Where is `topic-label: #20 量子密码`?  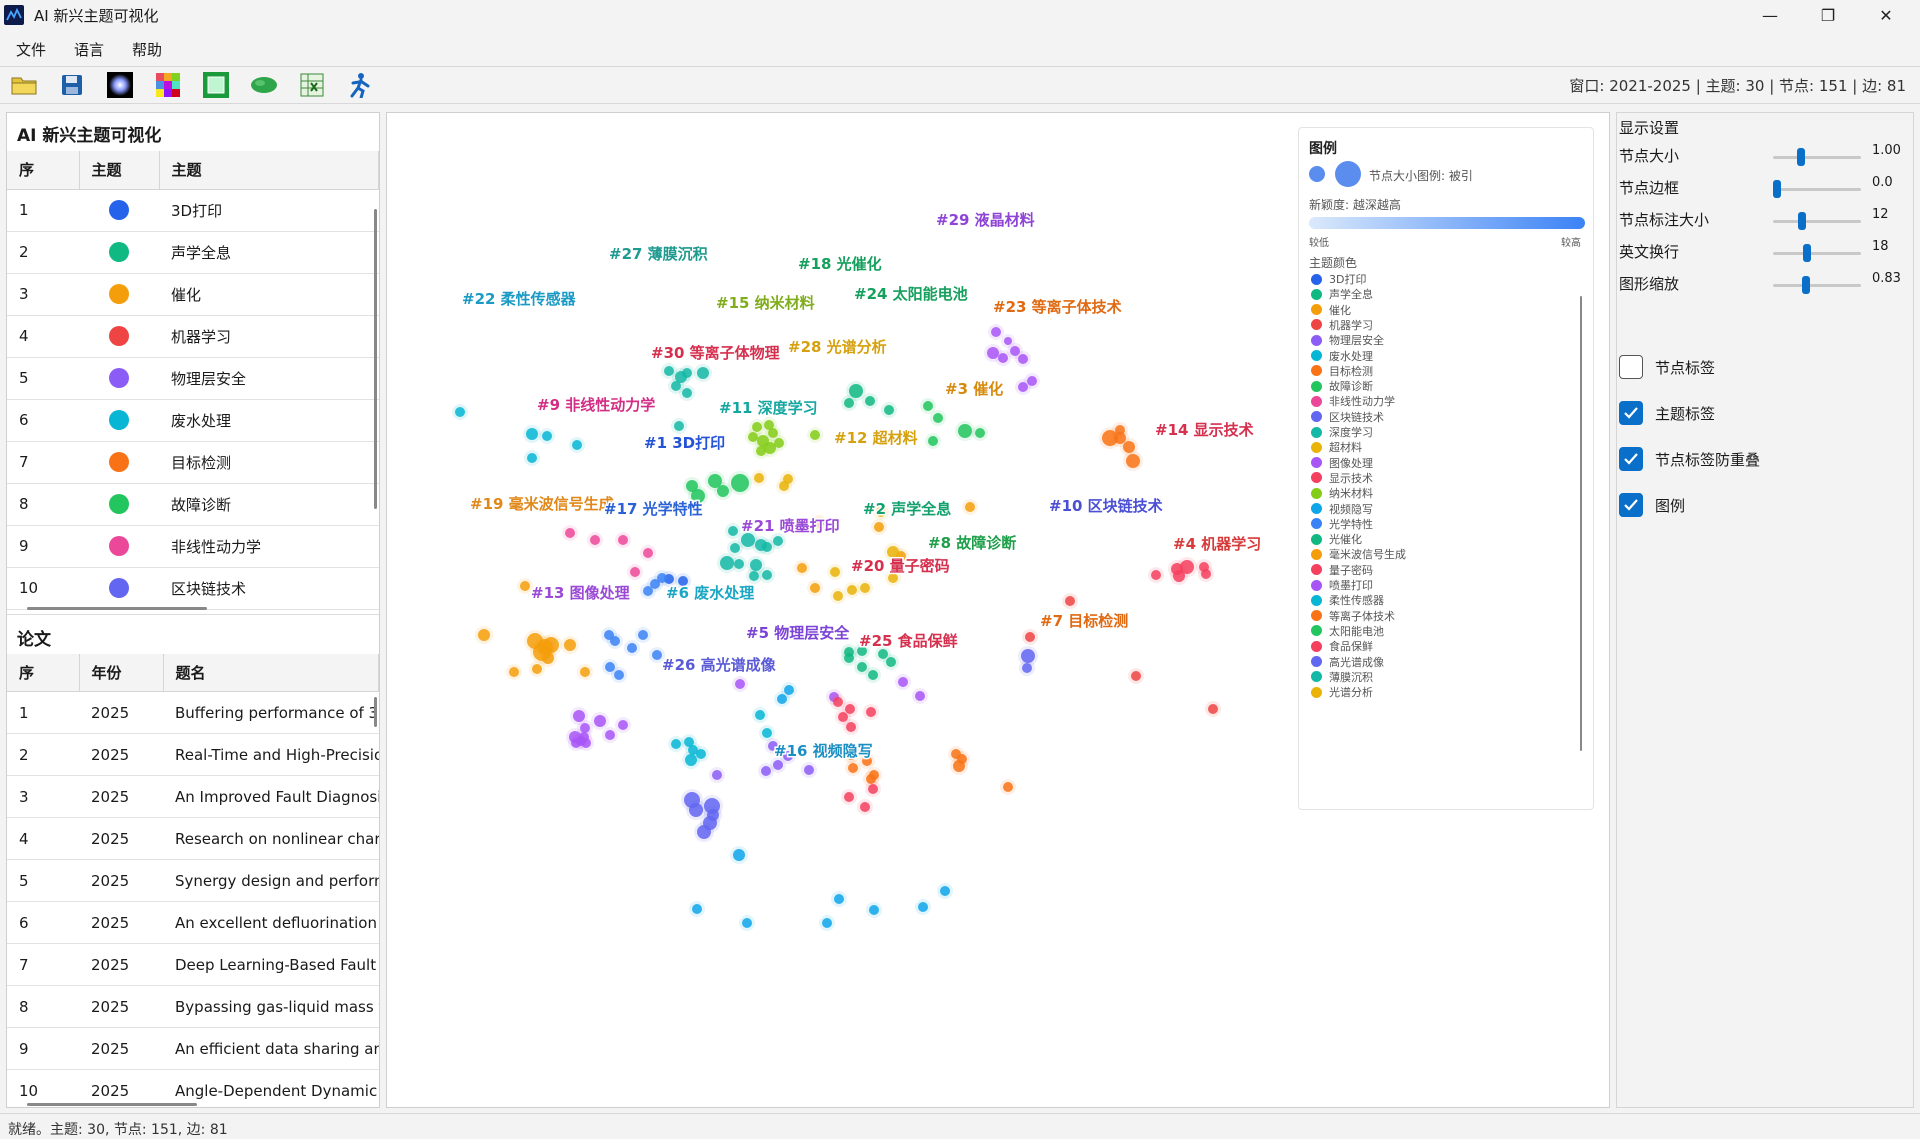
topic-label: #20 量子密码 is located at coordinates (901, 566).